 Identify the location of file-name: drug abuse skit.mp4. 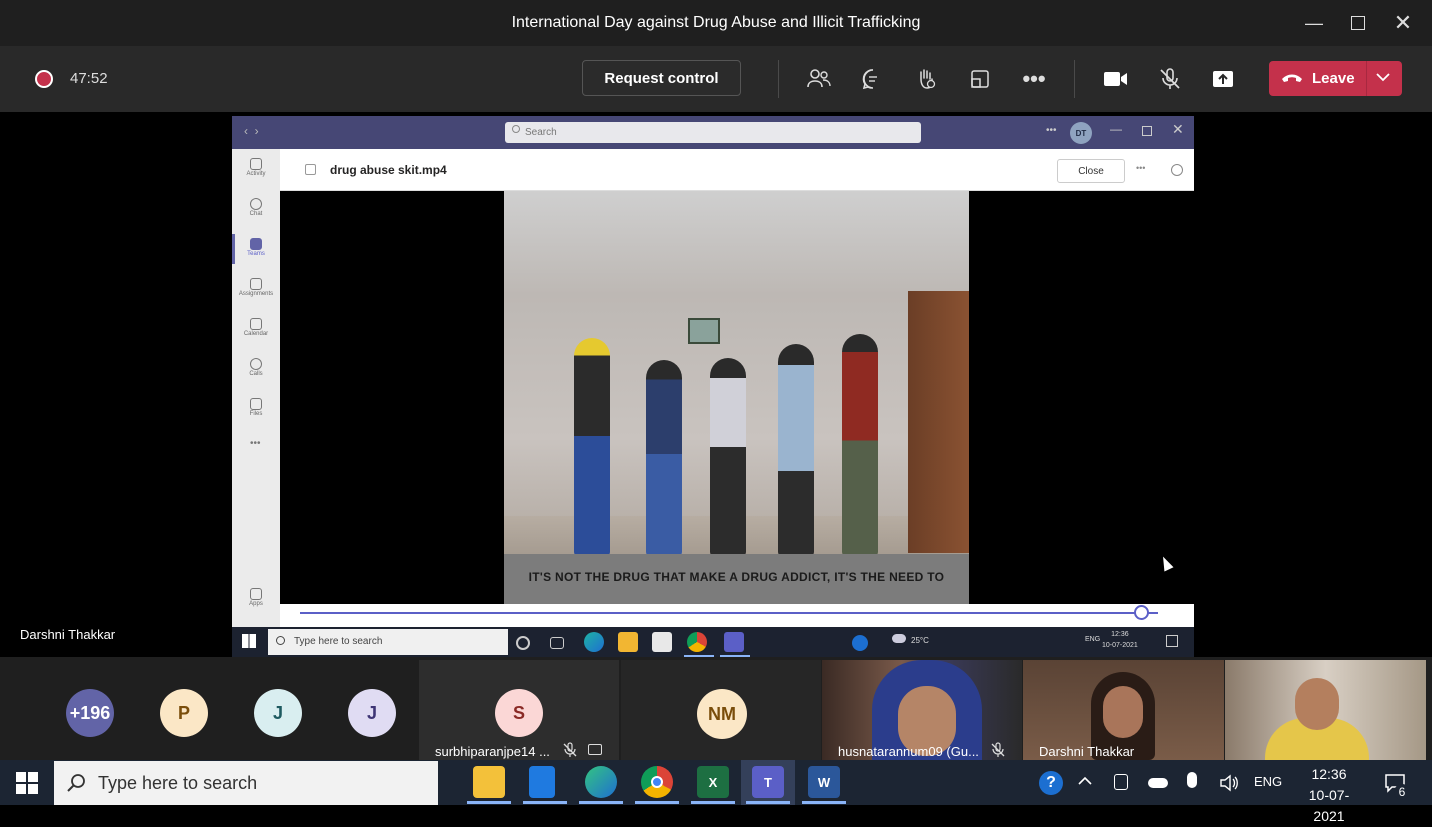
(388, 170).